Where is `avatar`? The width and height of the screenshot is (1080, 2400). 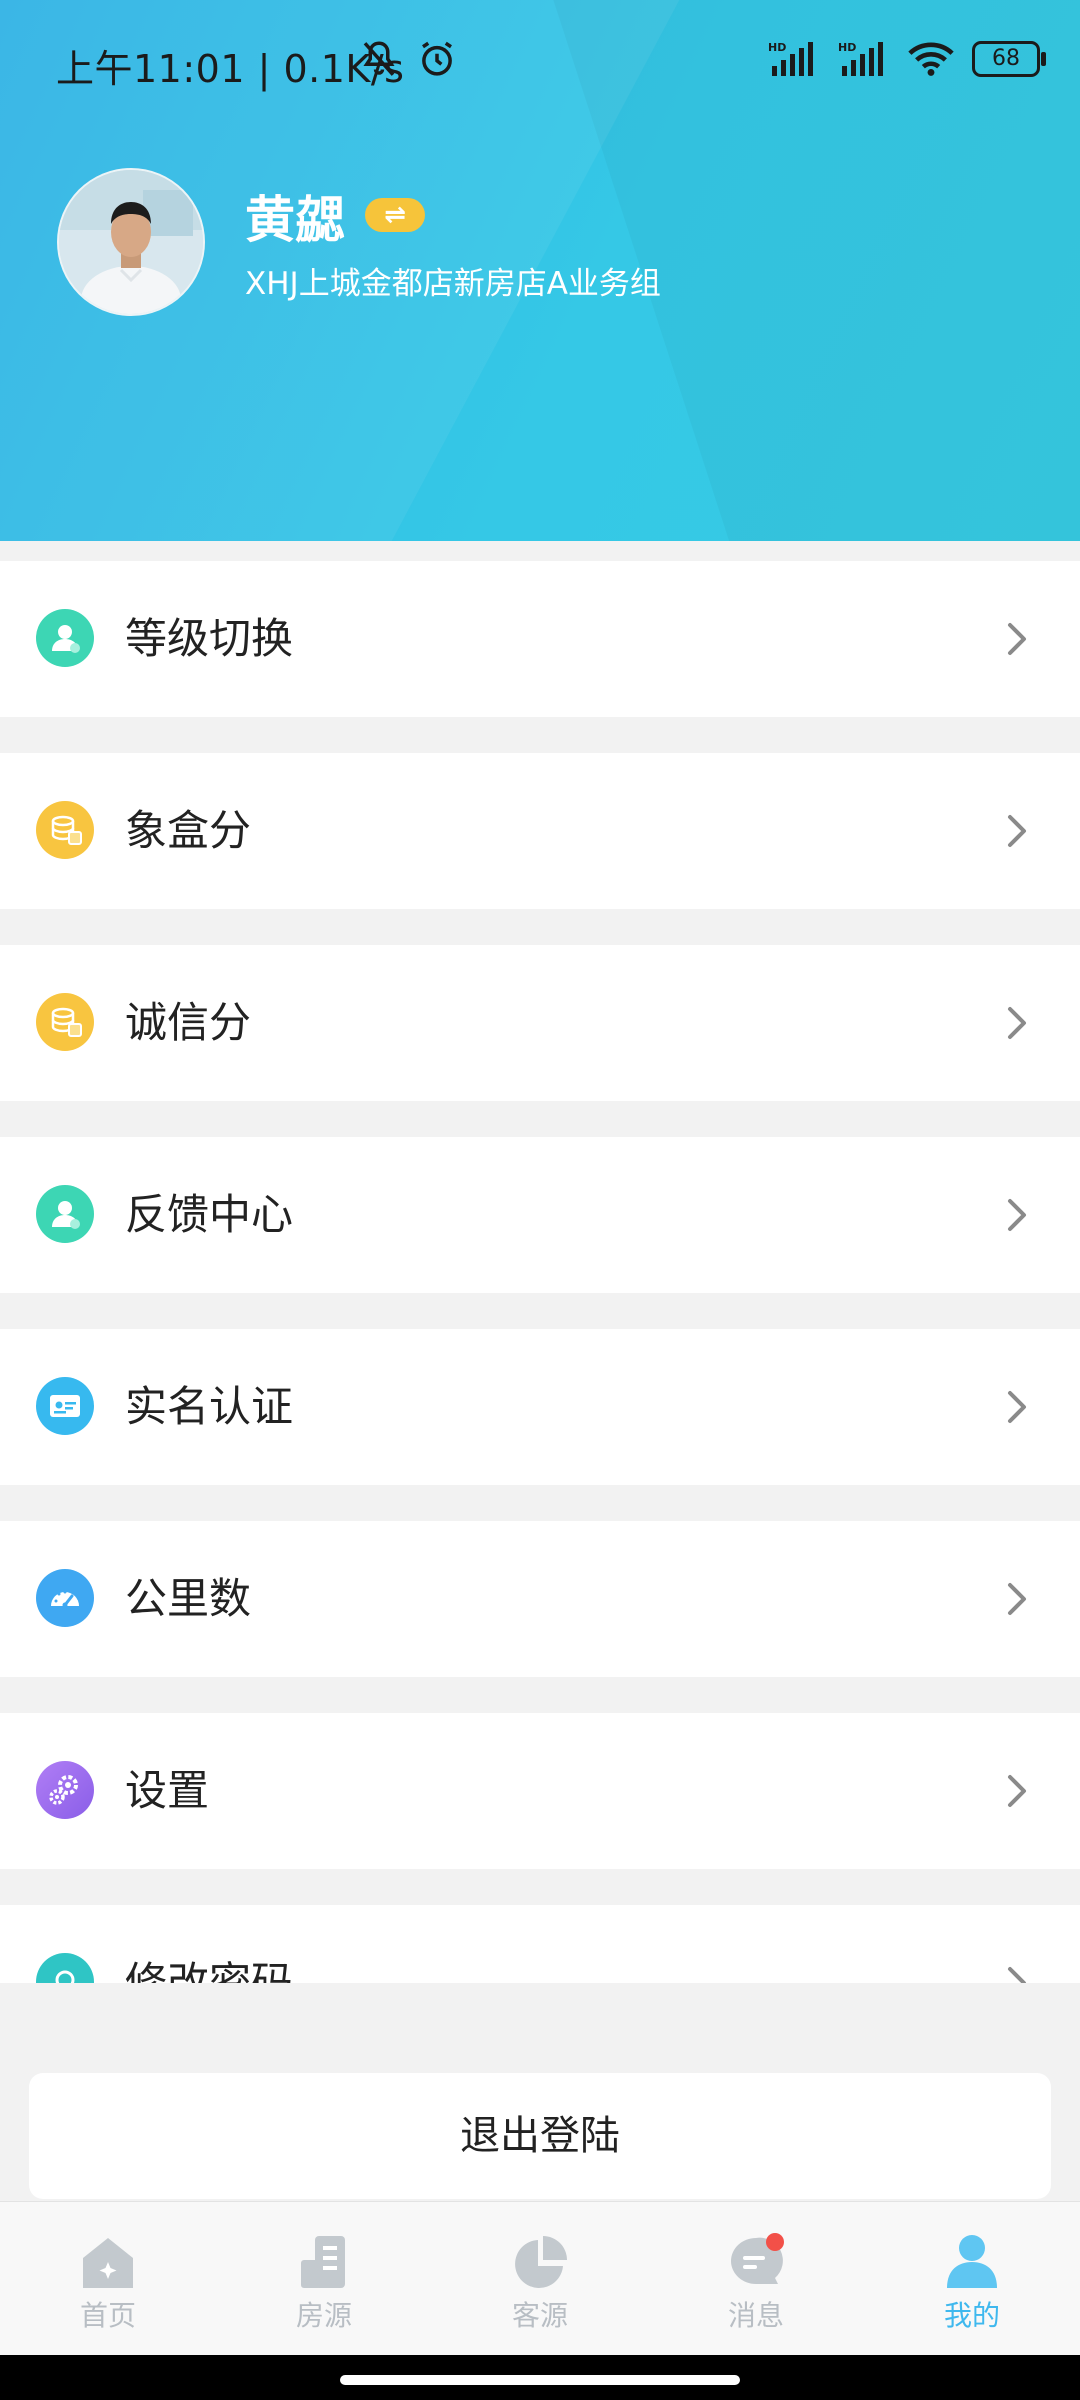 avatar is located at coordinates (131, 242).